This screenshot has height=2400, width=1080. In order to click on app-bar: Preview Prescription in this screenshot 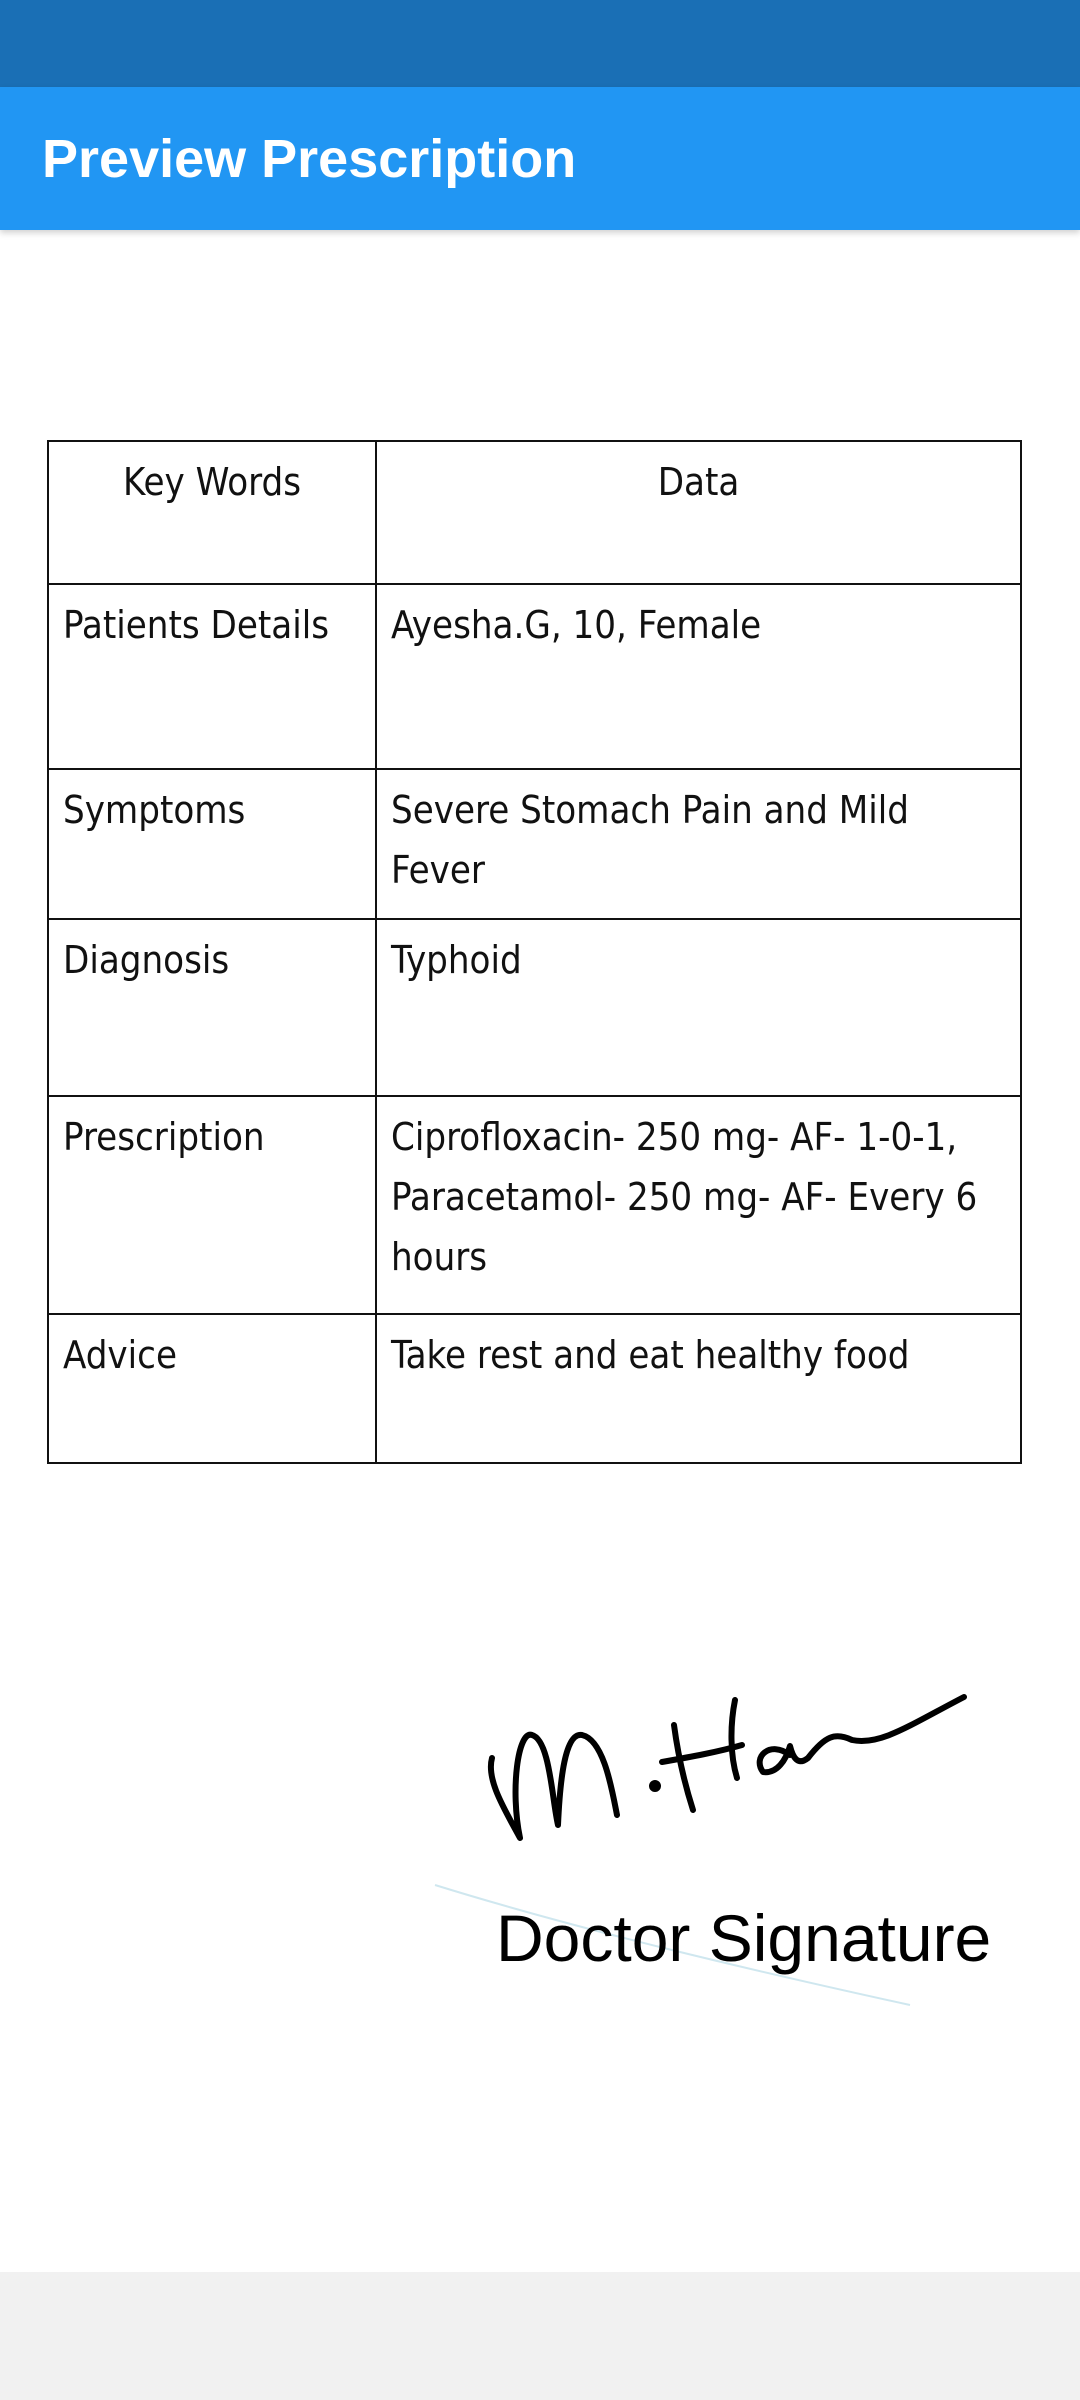, I will do `click(540, 158)`.